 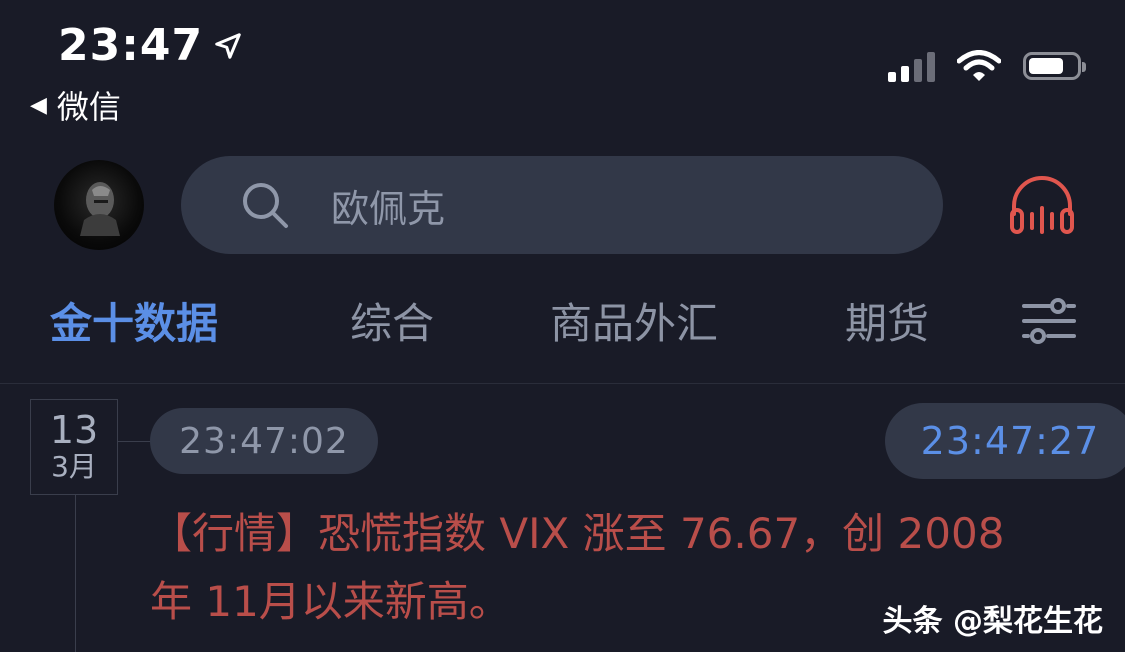 I want to click on filter-settings-icon, so click(x=1049, y=321).